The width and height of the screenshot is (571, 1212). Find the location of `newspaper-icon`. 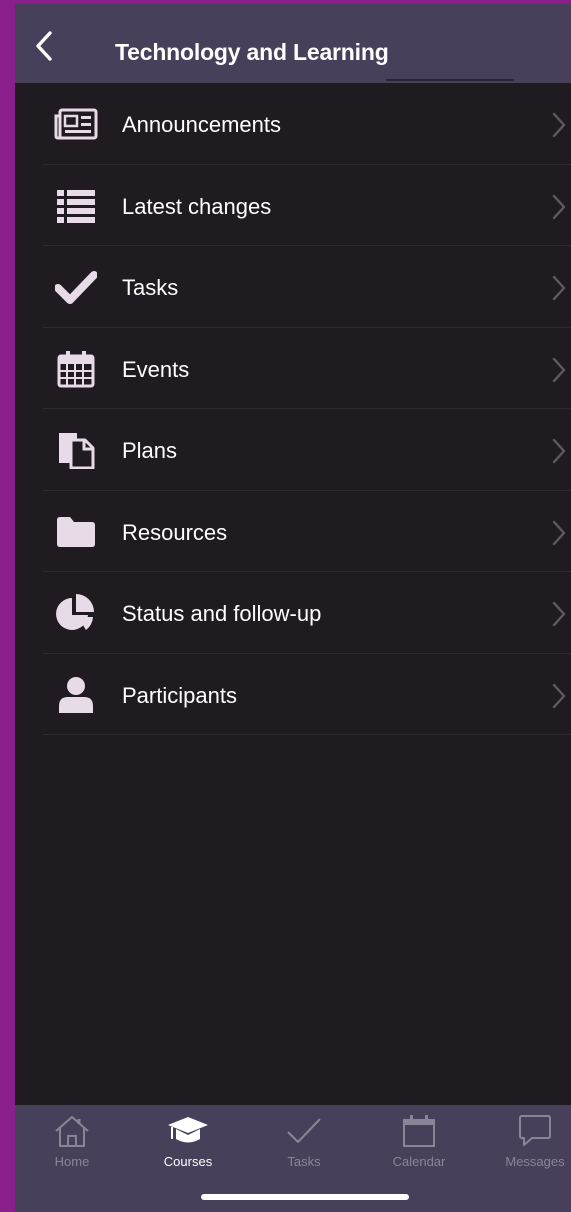

newspaper-icon is located at coordinates (76, 124).